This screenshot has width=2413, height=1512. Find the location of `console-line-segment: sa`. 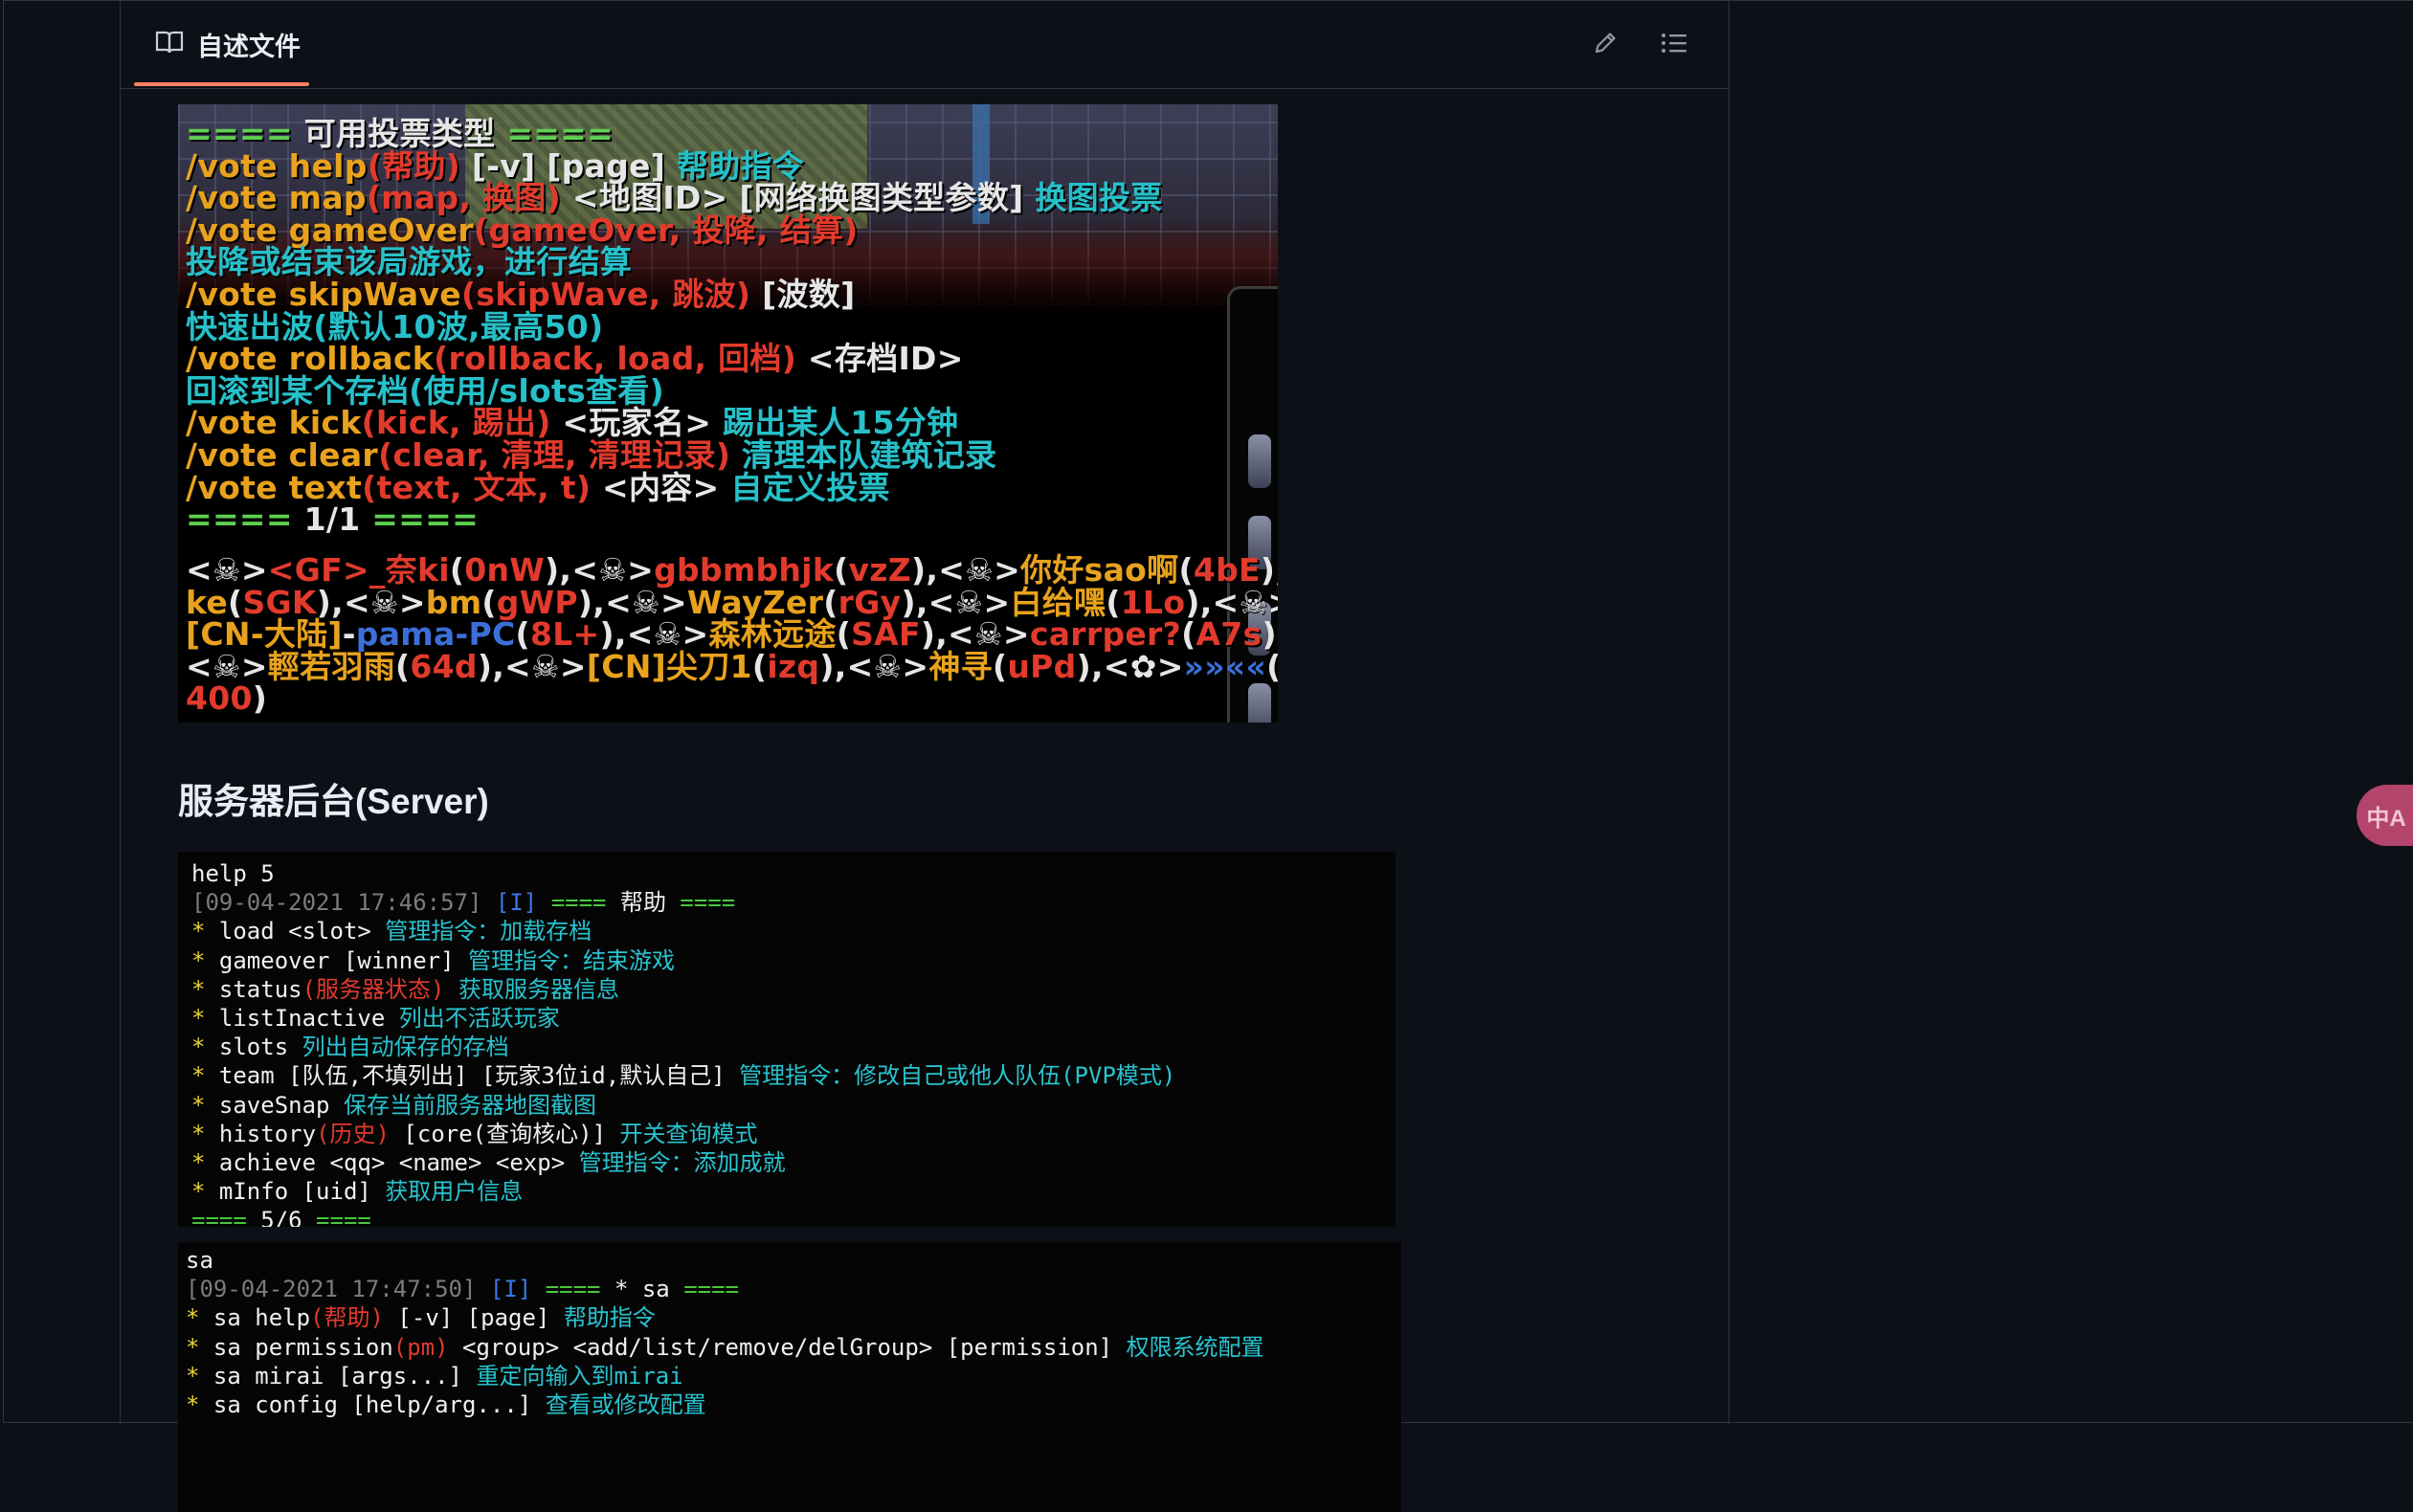

console-line-segment: sa is located at coordinates (199, 1260).